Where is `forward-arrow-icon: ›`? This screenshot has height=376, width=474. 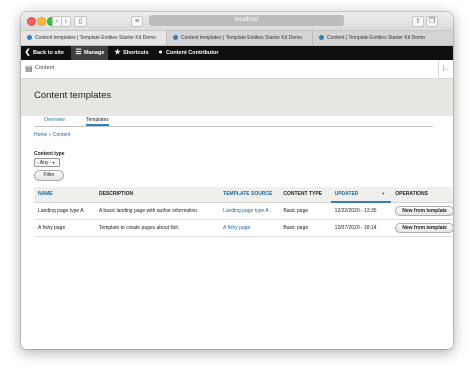 forward-arrow-icon: › is located at coordinates (66, 21).